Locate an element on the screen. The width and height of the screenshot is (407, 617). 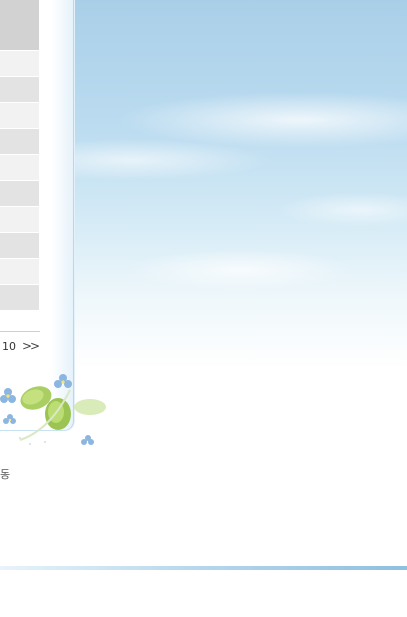
pager-divider is located at coordinates (20, 331).